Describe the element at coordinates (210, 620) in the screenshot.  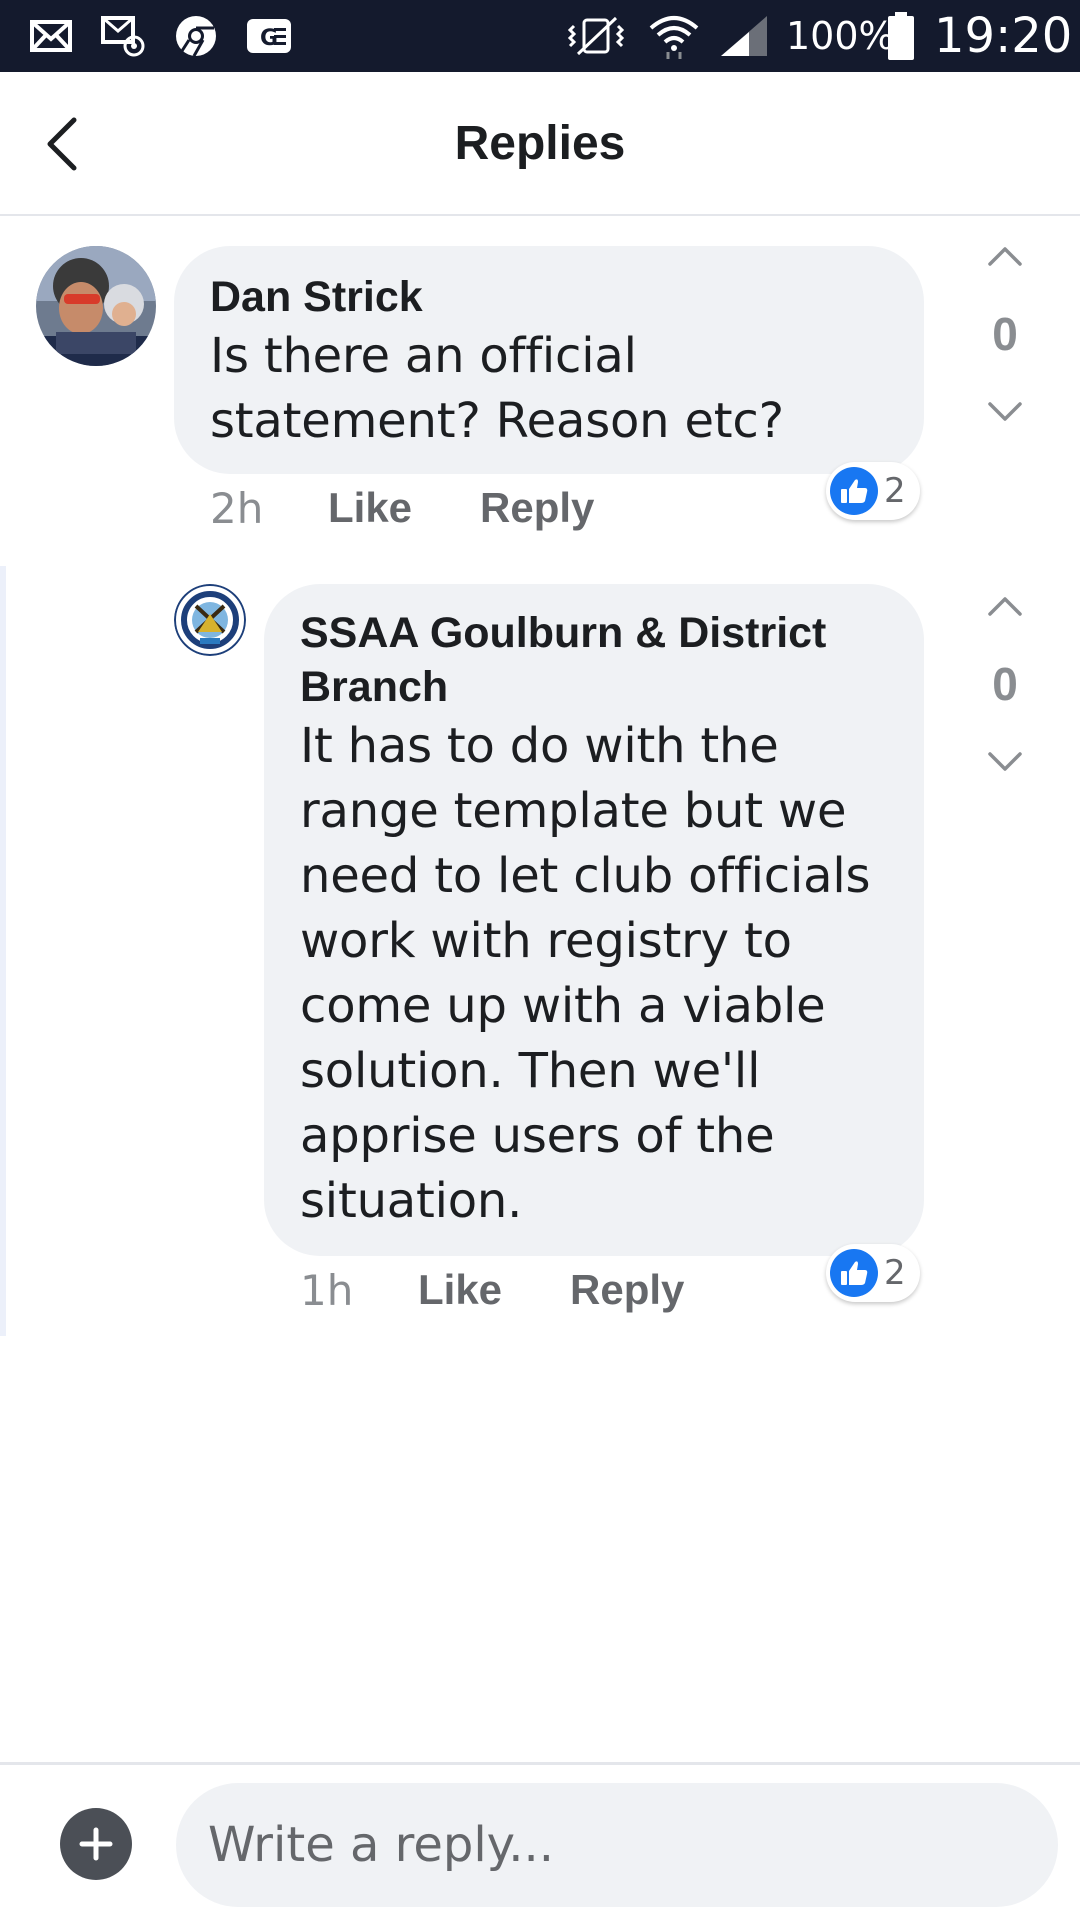
I see `avatar-ssaa-branch` at that location.